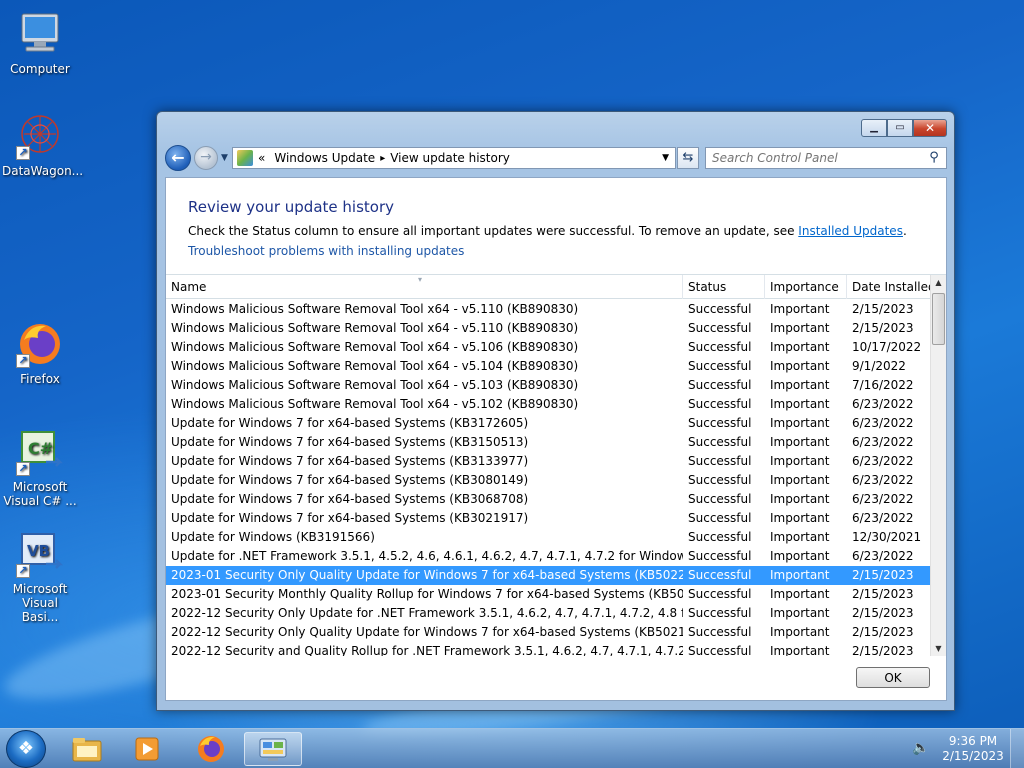  What do you see at coordinates (23, 153) in the screenshot?
I see `shortcut-arrow-icon: ↗` at bounding box center [23, 153].